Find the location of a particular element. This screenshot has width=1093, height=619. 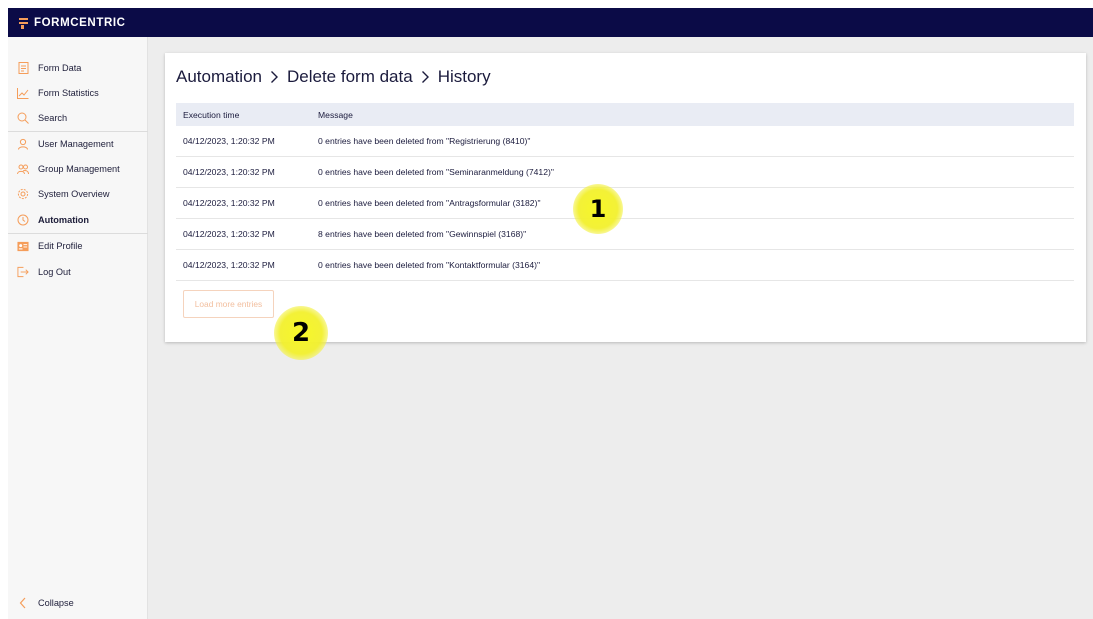

sidebar-item-group-management: Group Management is located at coordinates (78, 169).